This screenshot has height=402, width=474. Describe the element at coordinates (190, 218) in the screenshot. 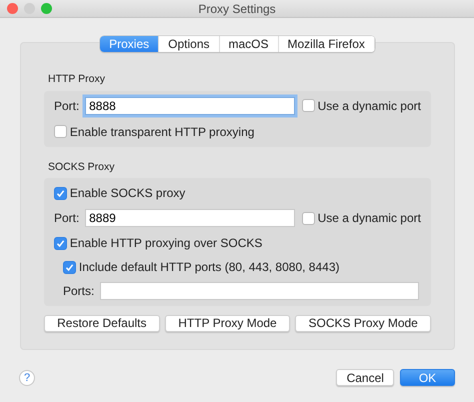

I see `port-field: 8889` at that location.